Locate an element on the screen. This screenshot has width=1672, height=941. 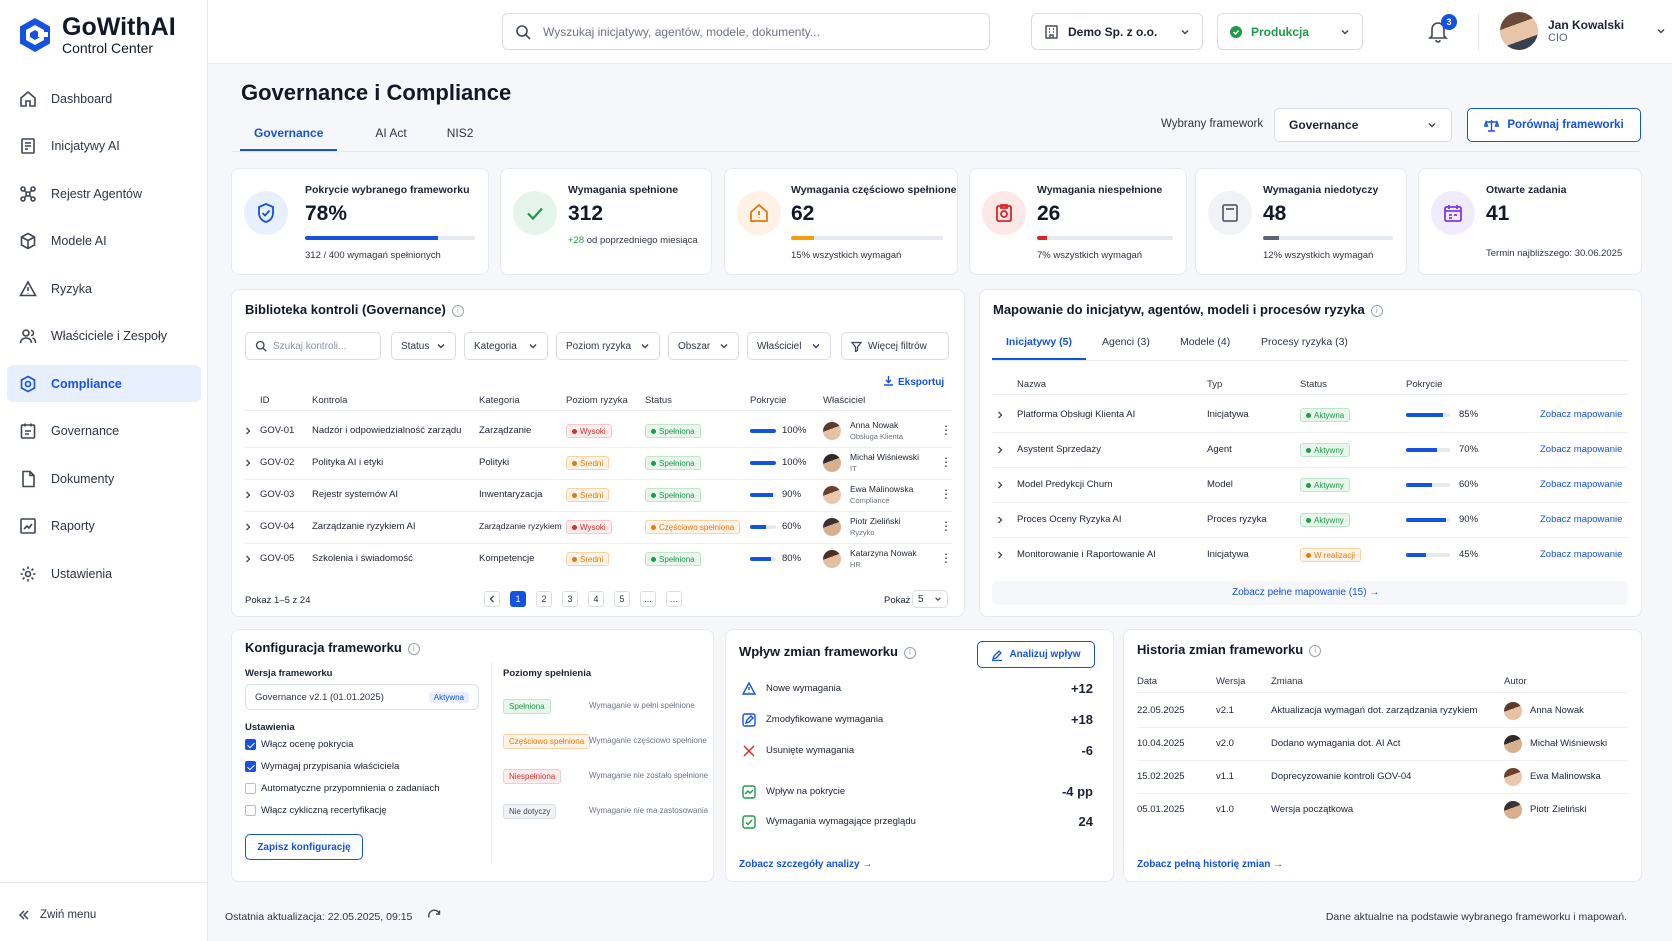
column-header: Typ is located at coordinates (1214, 384).